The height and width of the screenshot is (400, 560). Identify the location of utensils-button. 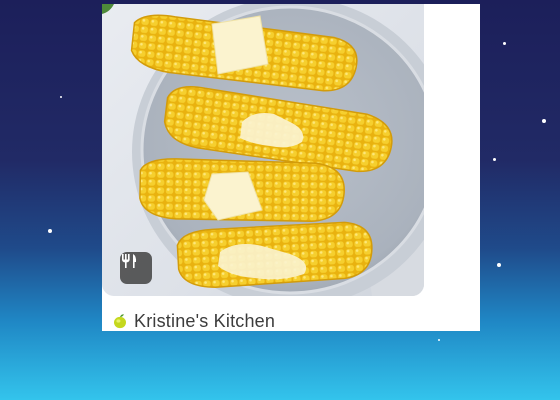
(136, 268).